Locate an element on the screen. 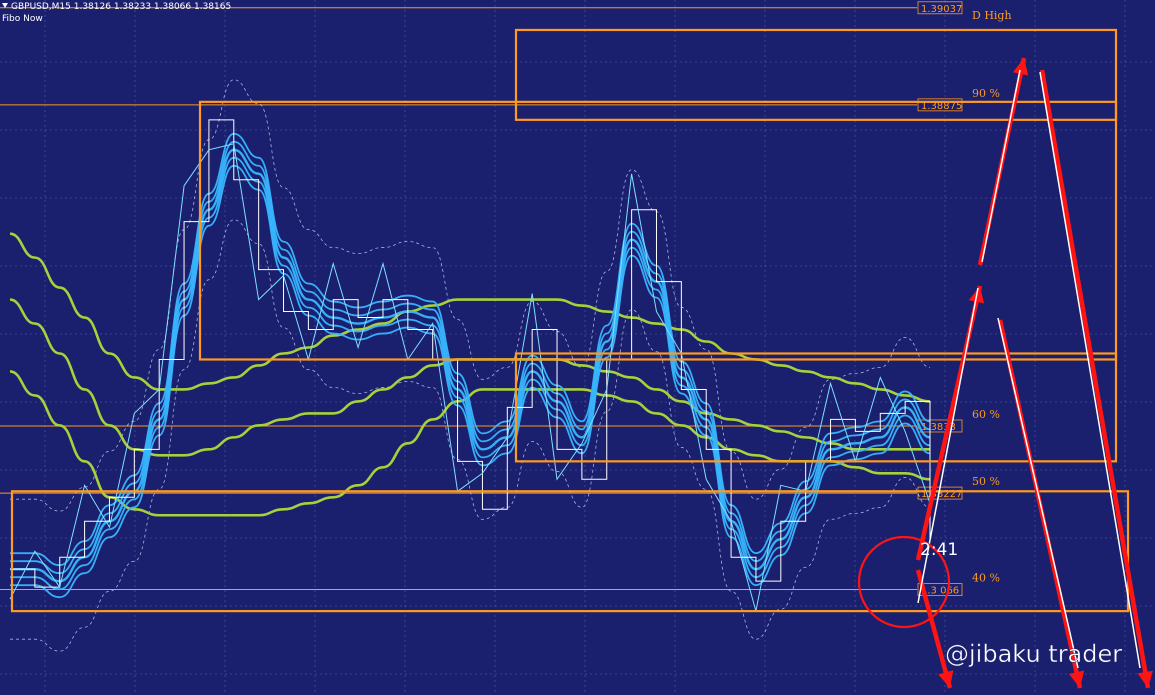 The width and height of the screenshot is (1155, 695). guide-line is located at coordinates (1038, 493).